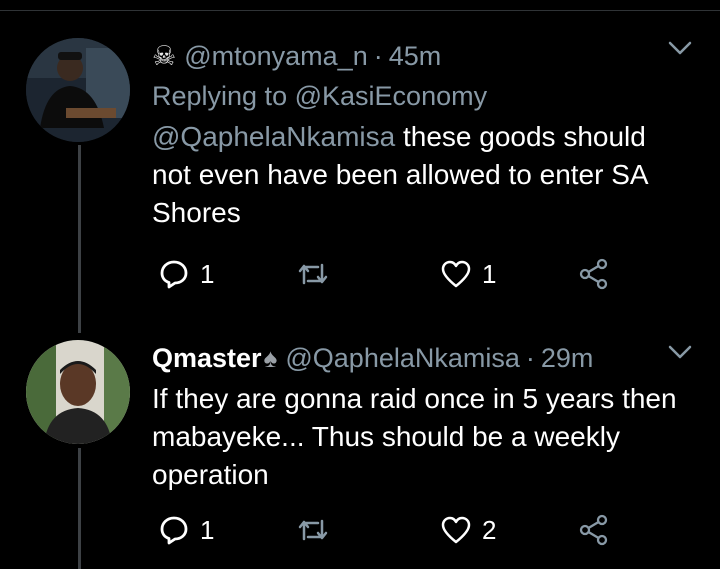  I want to click on like-count: 2, so click(489, 529).